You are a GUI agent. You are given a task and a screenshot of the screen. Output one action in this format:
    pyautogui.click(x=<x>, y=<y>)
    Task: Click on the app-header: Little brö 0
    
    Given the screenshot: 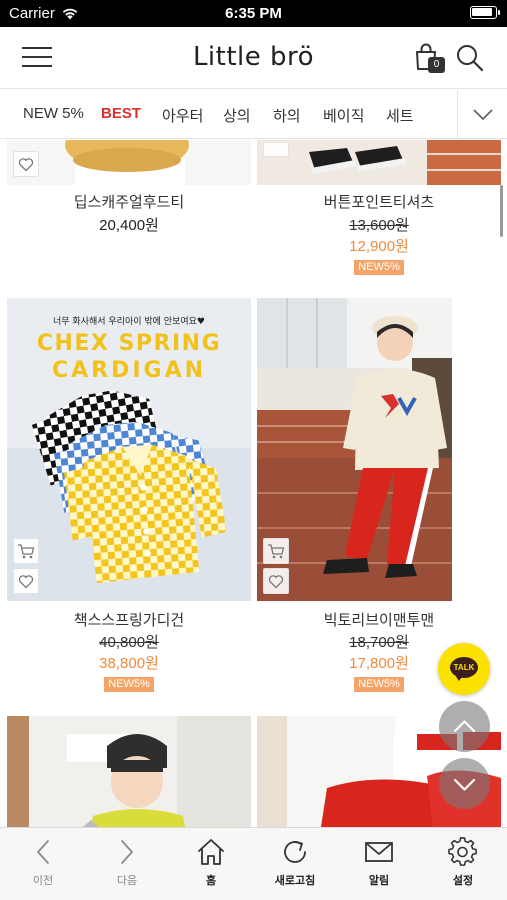 What is the action you would take?
    pyautogui.click(x=253, y=58)
    